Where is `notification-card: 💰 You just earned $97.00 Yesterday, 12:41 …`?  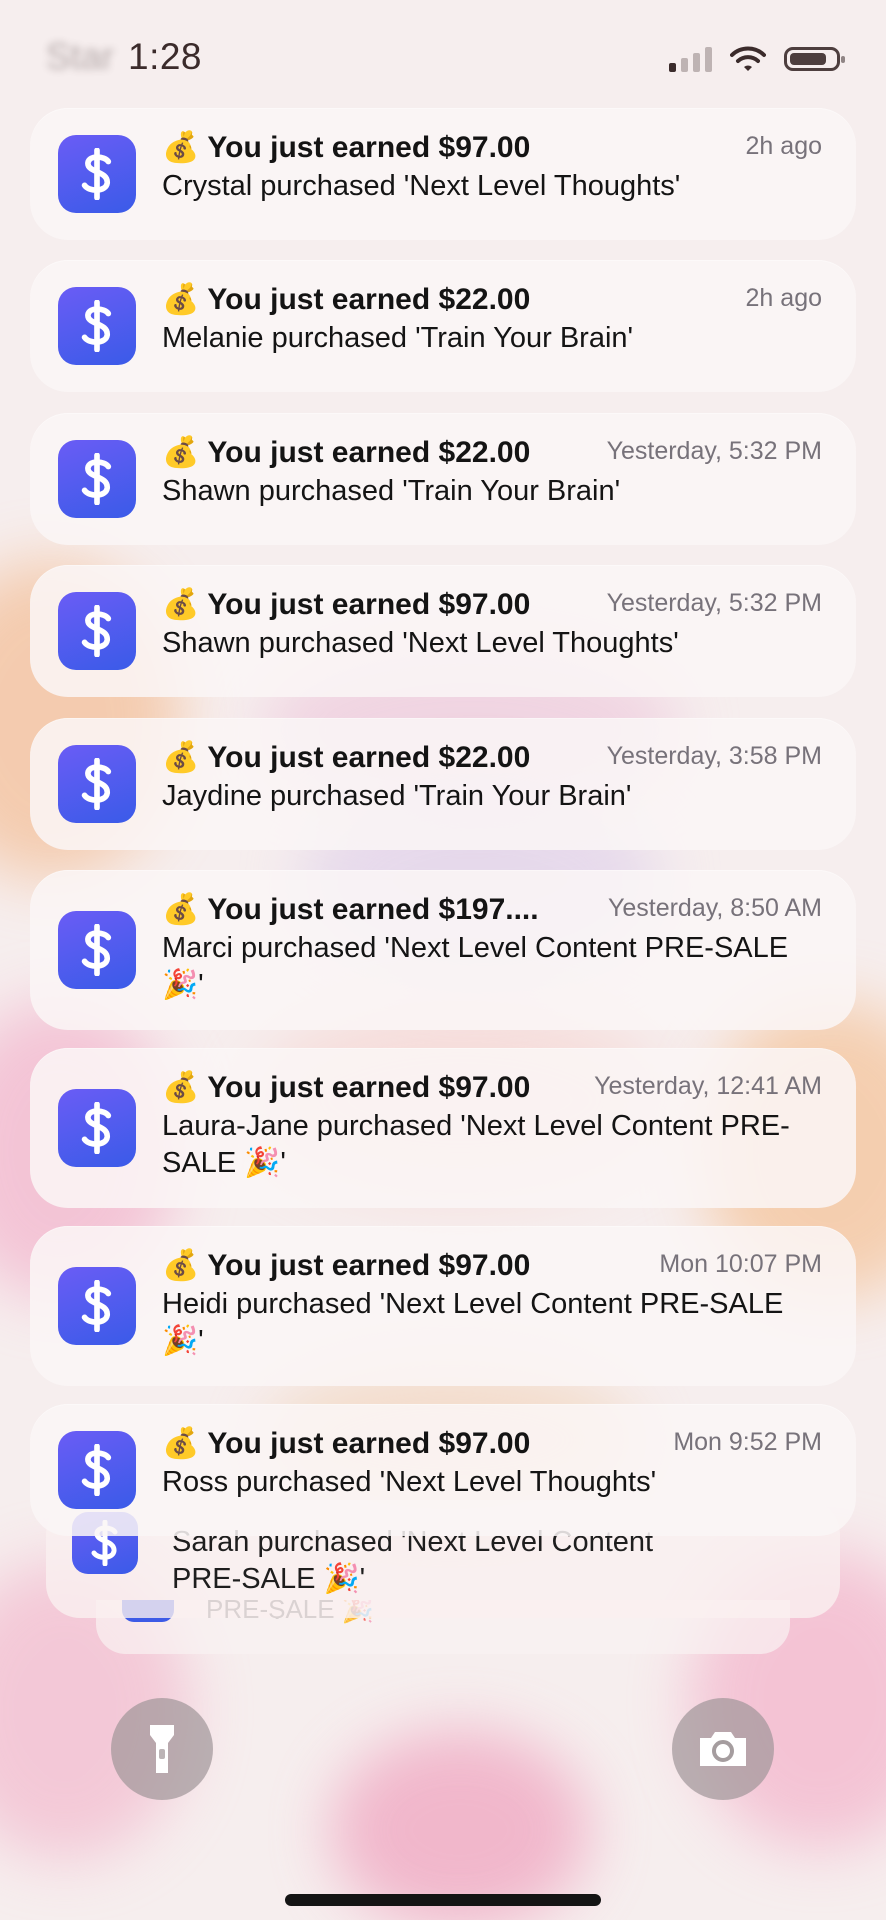
notification-card: 💰 You just earned $97.00 Yesterday, 12:41 … is located at coordinates (443, 1128).